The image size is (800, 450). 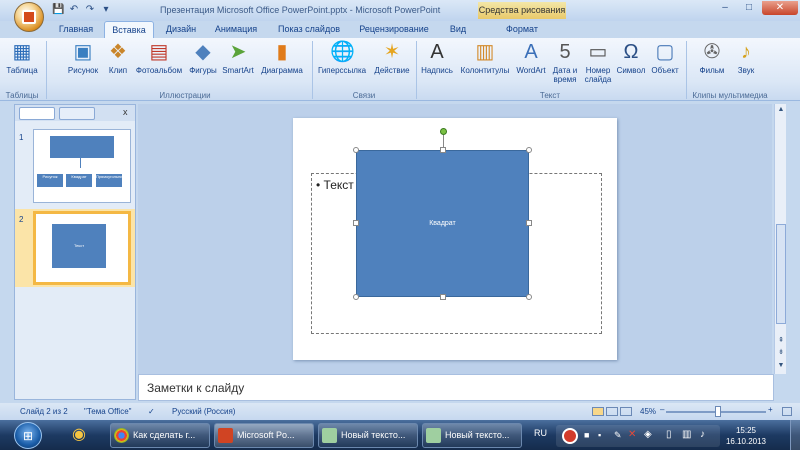 I want to click on slideshow-view-icon, so click(x=626, y=411).